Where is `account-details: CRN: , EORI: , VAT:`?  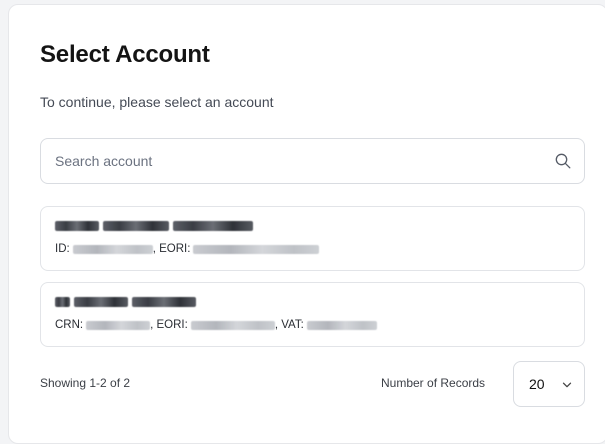 account-details: CRN: , EORI: , VAT: is located at coordinates (216, 325).